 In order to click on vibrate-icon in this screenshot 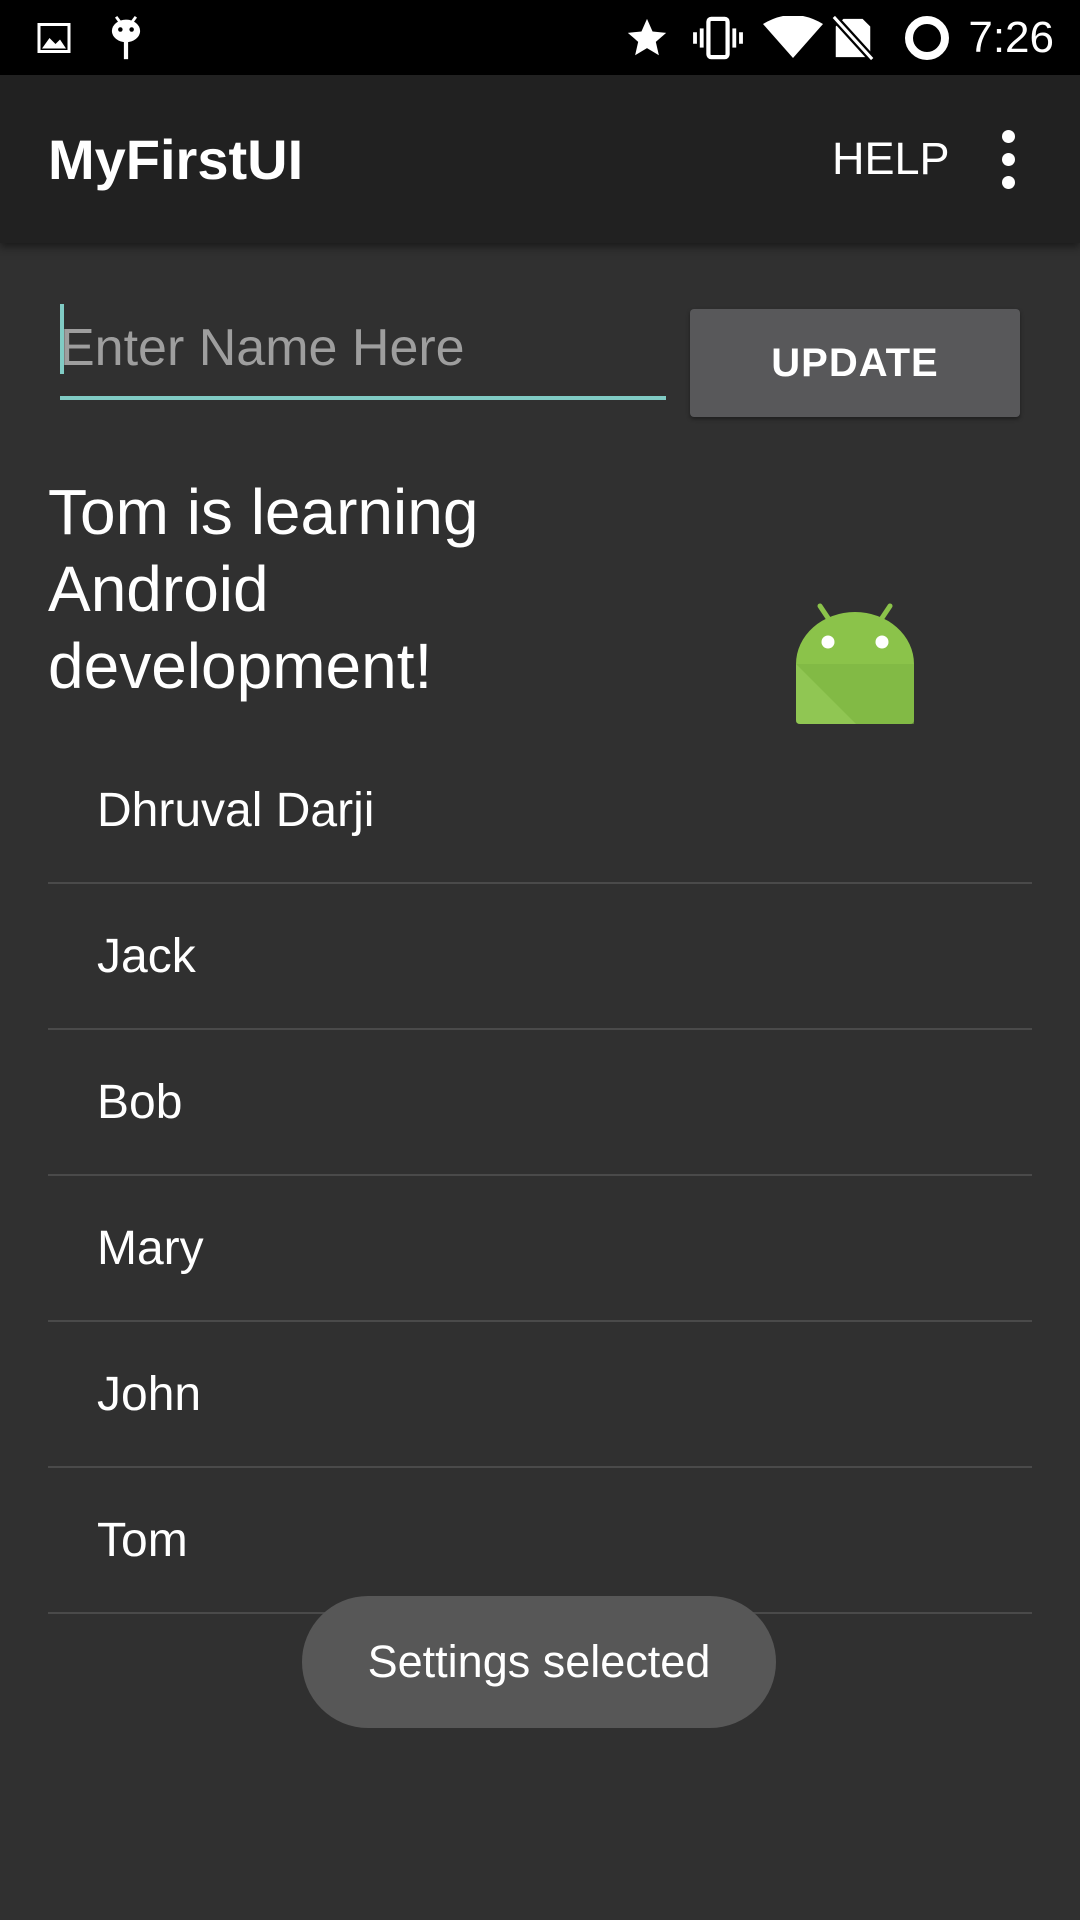, I will do `click(718, 37)`.